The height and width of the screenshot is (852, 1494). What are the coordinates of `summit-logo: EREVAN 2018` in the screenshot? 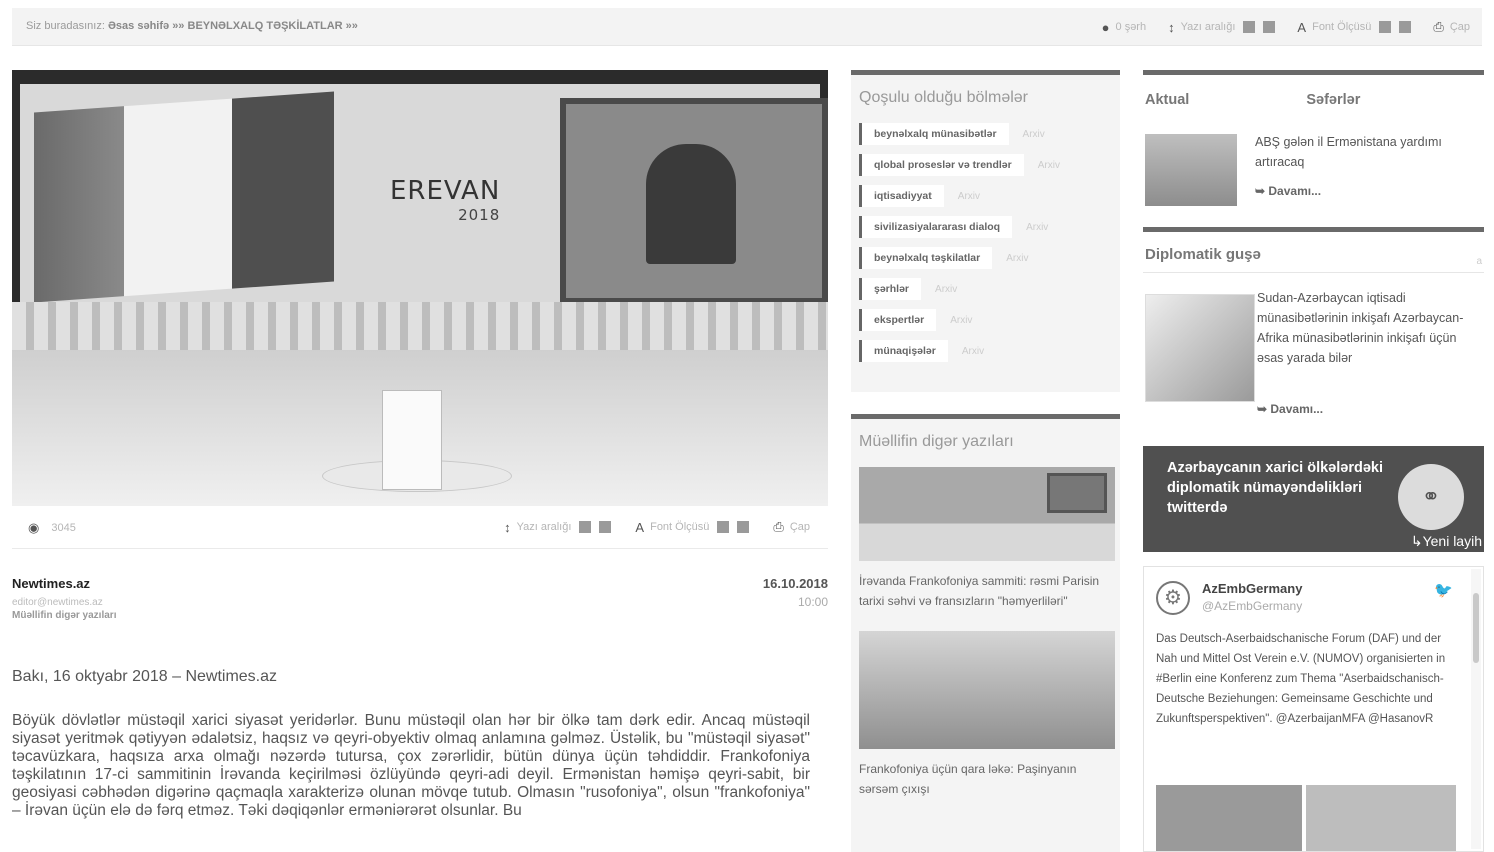 It's located at (445, 200).